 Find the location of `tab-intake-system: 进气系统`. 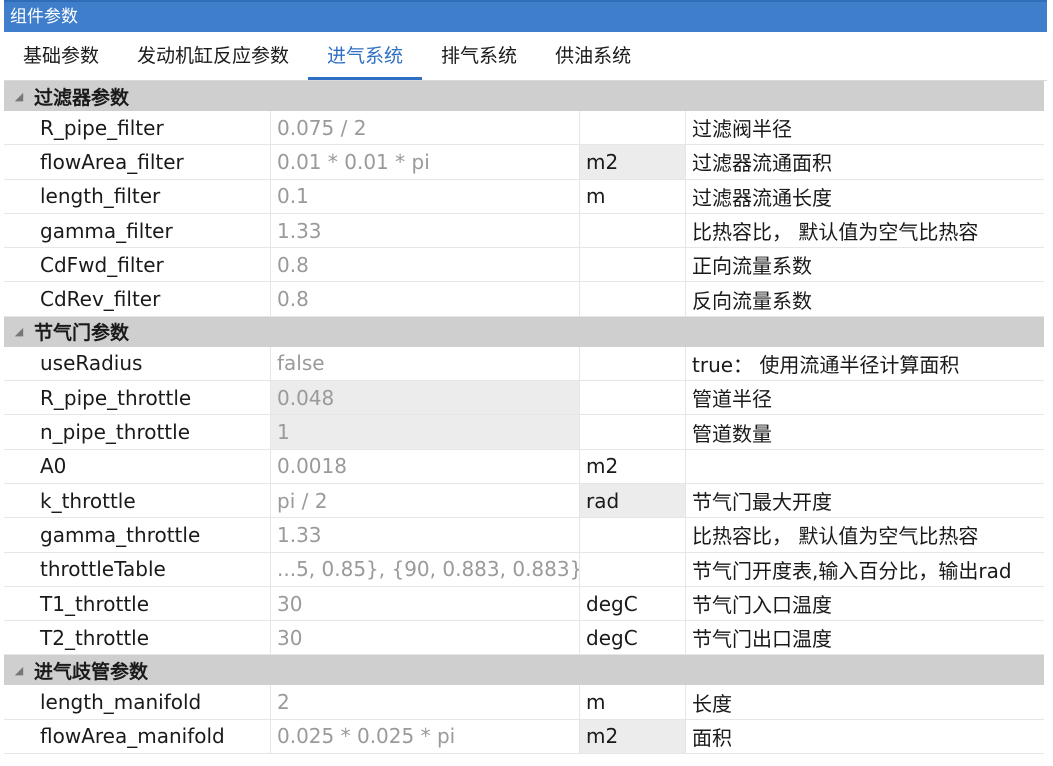

tab-intake-system: 进气系统 is located at coordinates (365, 59).